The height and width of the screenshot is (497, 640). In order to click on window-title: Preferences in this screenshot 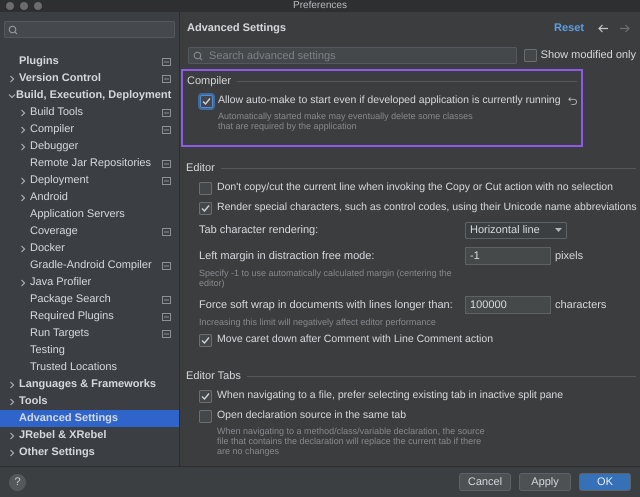, I will do `click(320, 6)`.